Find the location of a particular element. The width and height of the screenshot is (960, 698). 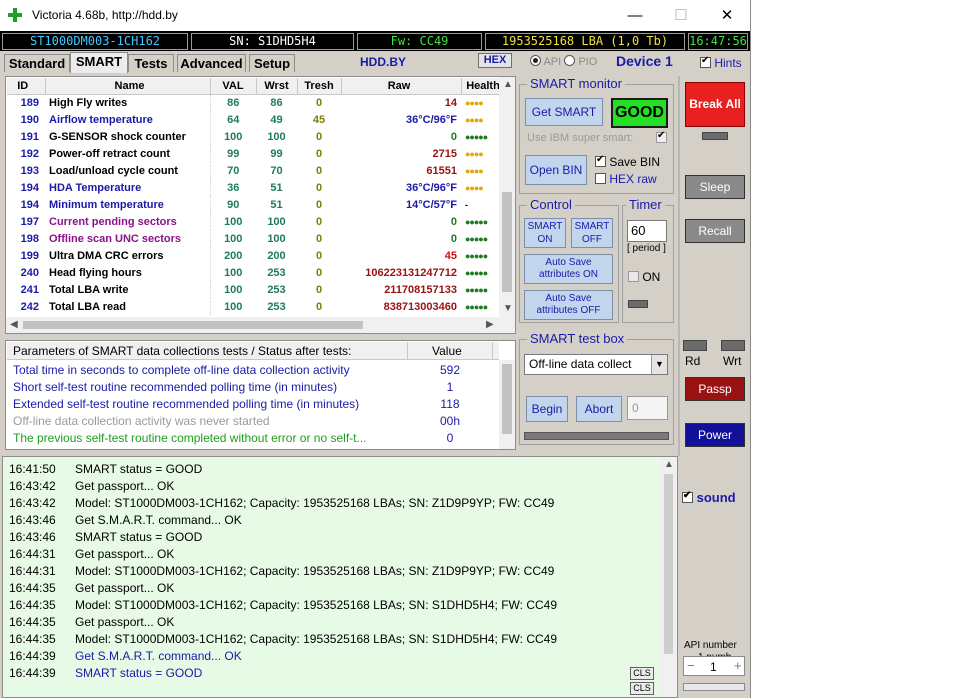

params-divider is located at coordinates (407, 351).